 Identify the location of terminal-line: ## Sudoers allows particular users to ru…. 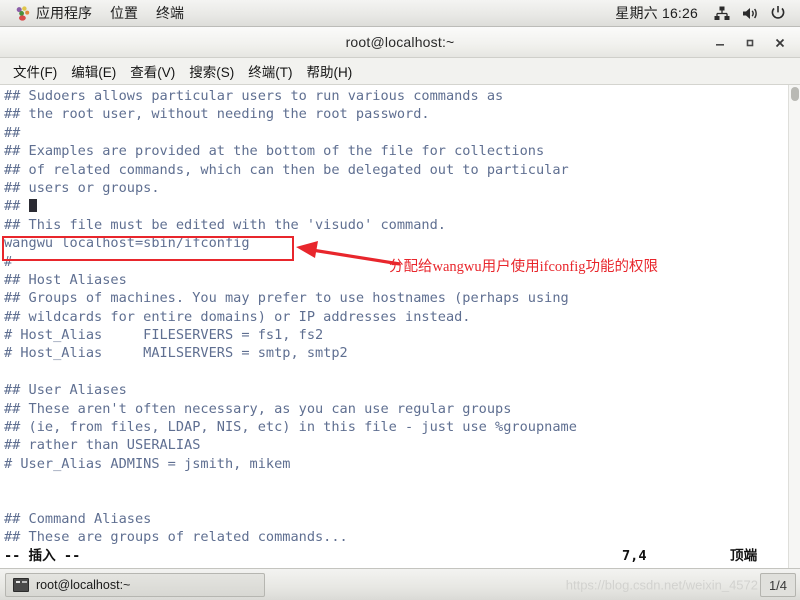
(254, 96).